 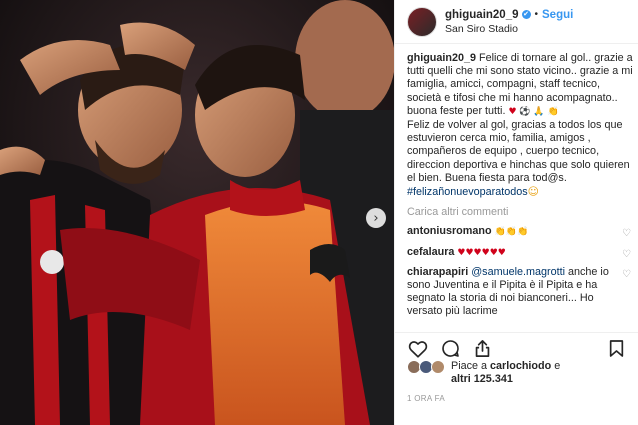 I want to click on share-icon, so click(x=482, y=348).